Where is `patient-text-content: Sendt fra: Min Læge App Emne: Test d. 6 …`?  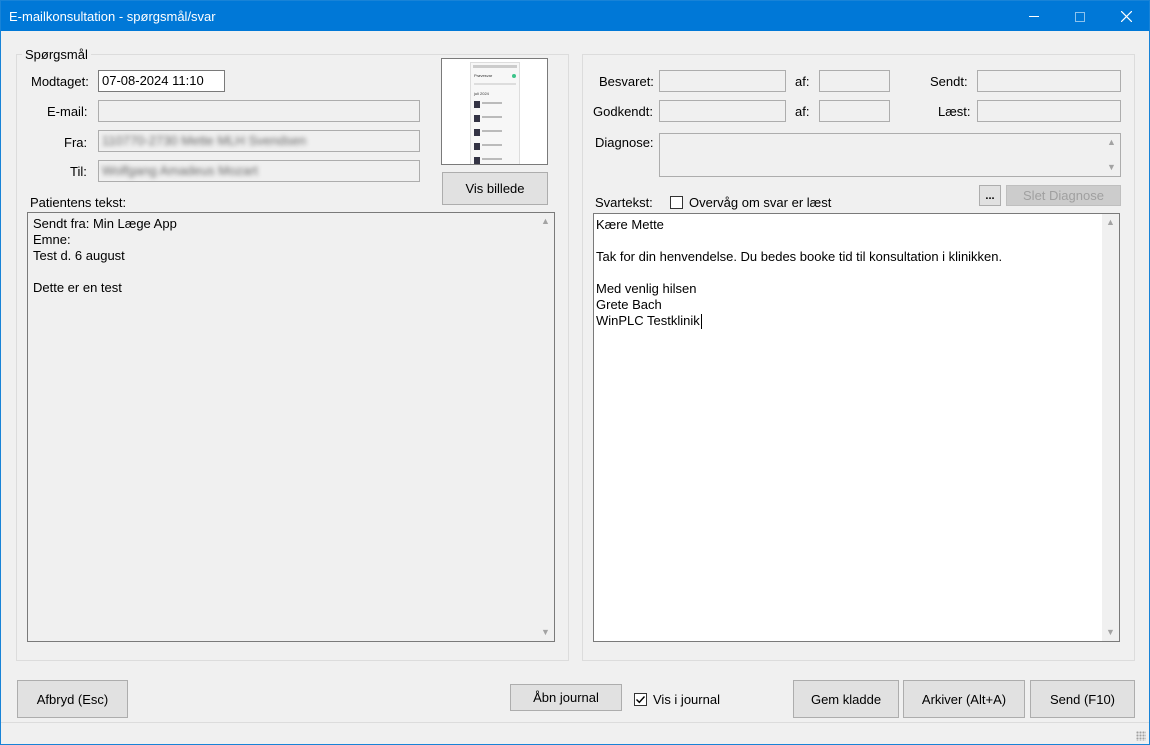 patient-text-content: Sendt fra: Min Læge App Emne: Test d. 6 … is located at coordinates (283, 256).